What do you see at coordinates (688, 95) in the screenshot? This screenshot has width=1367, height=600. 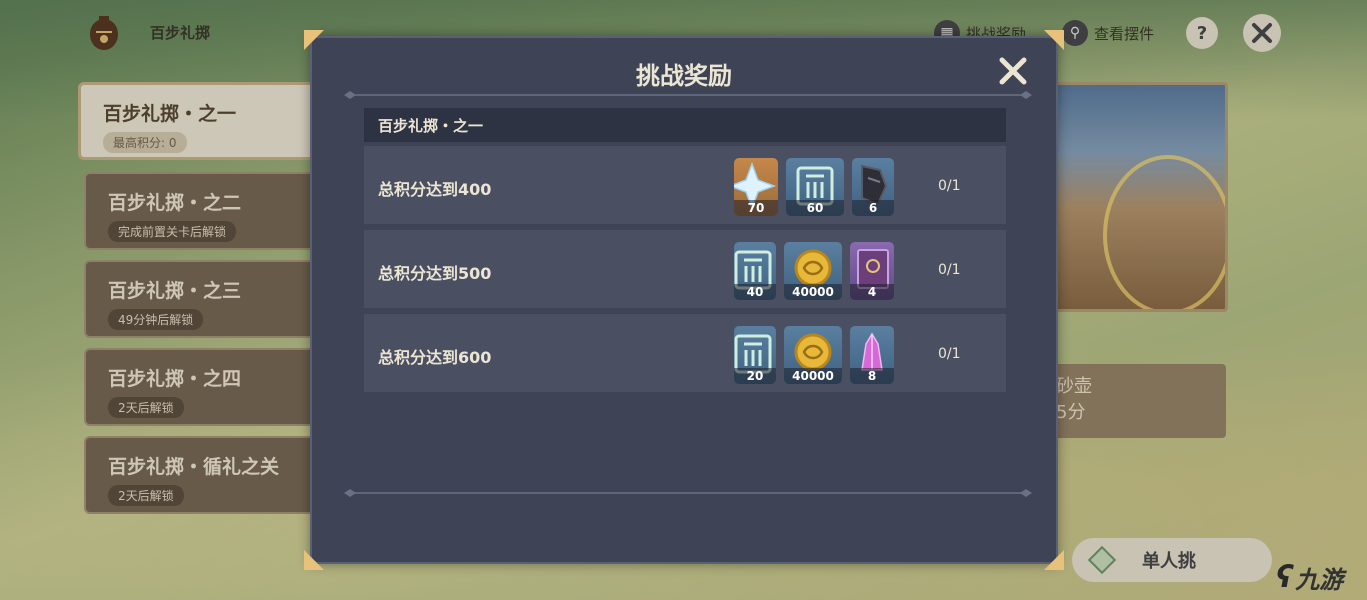 I see `divider-top` at bounding box center [688, 95].